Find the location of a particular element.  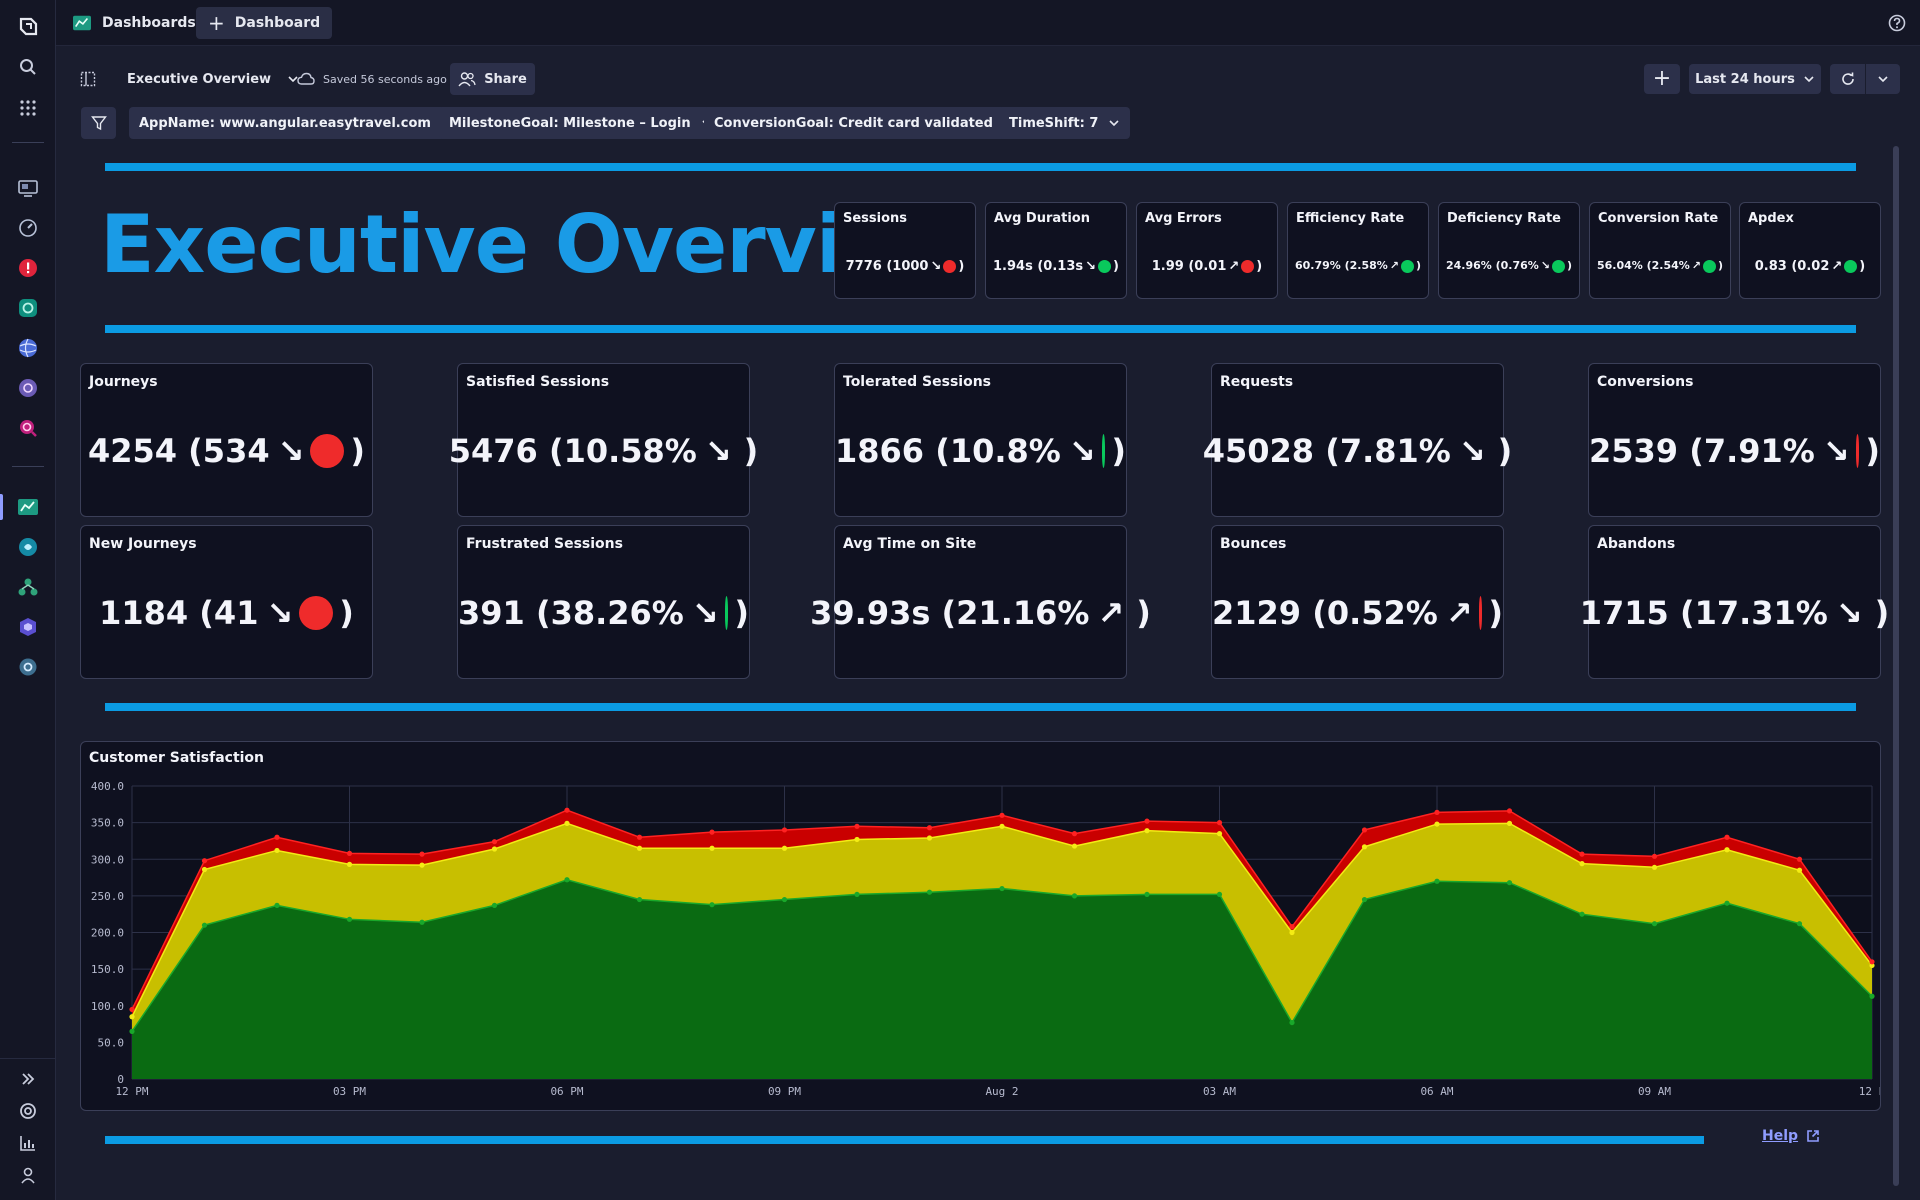

kpi-tile-small: Deficiency Rate 24.96% (0.76% ↘) is located at coordinates (1509, 250).